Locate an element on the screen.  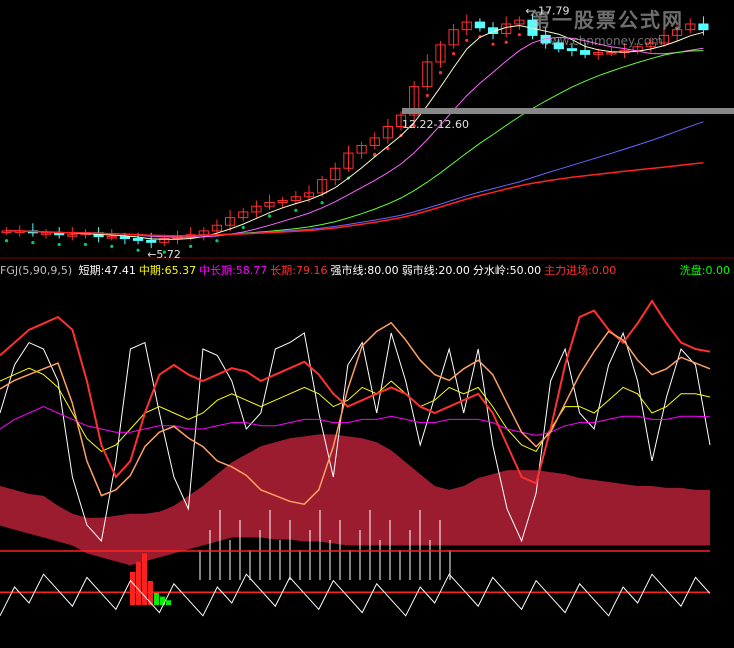
legend-item: 中期:65.37 is located at coordinates (167, 270).